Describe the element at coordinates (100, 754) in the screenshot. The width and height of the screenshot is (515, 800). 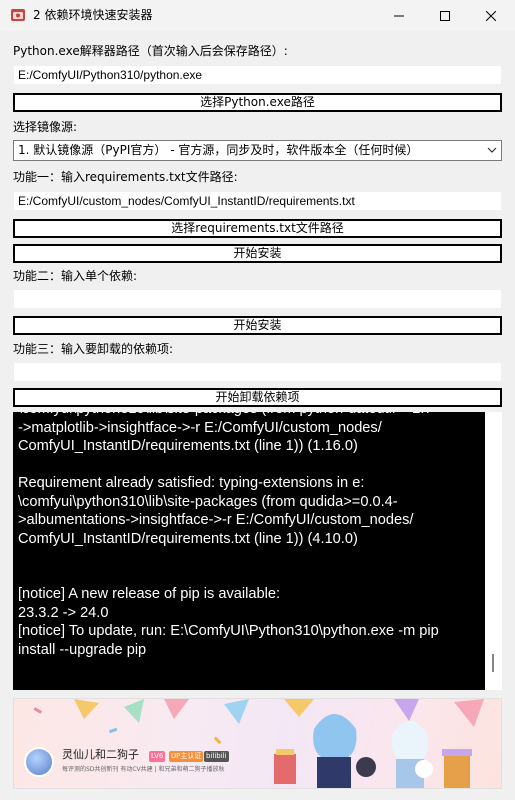
I see `channel-name: 灵仙儿和二狗子` at that location.